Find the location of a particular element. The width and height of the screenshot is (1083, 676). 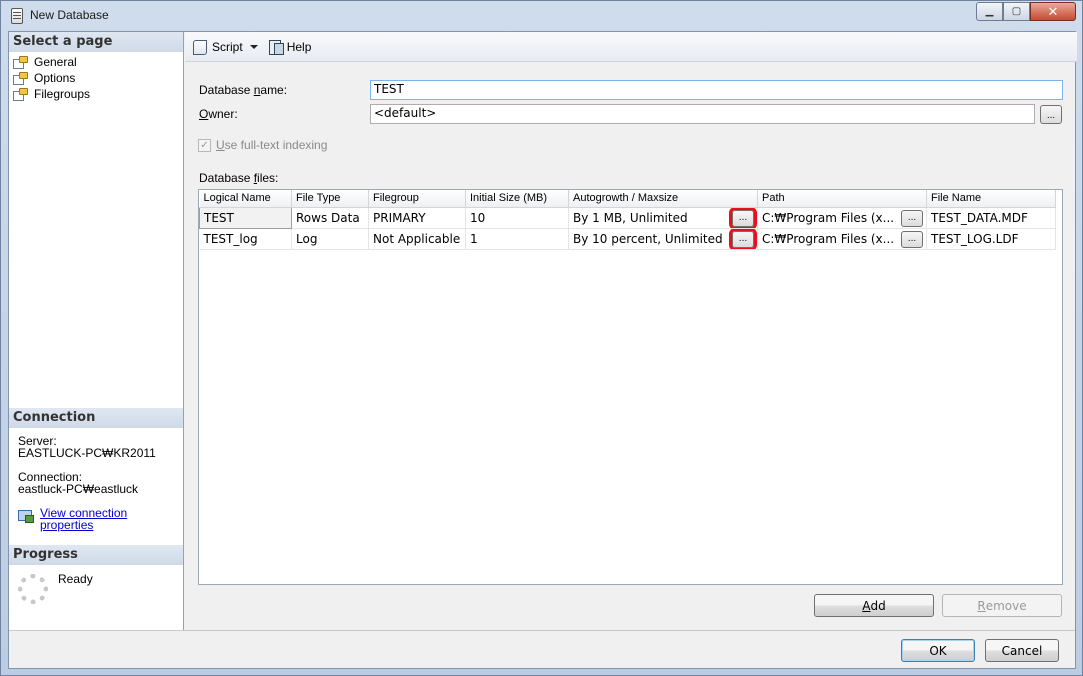

page-item-general: General is located at coordinates (96, 62).